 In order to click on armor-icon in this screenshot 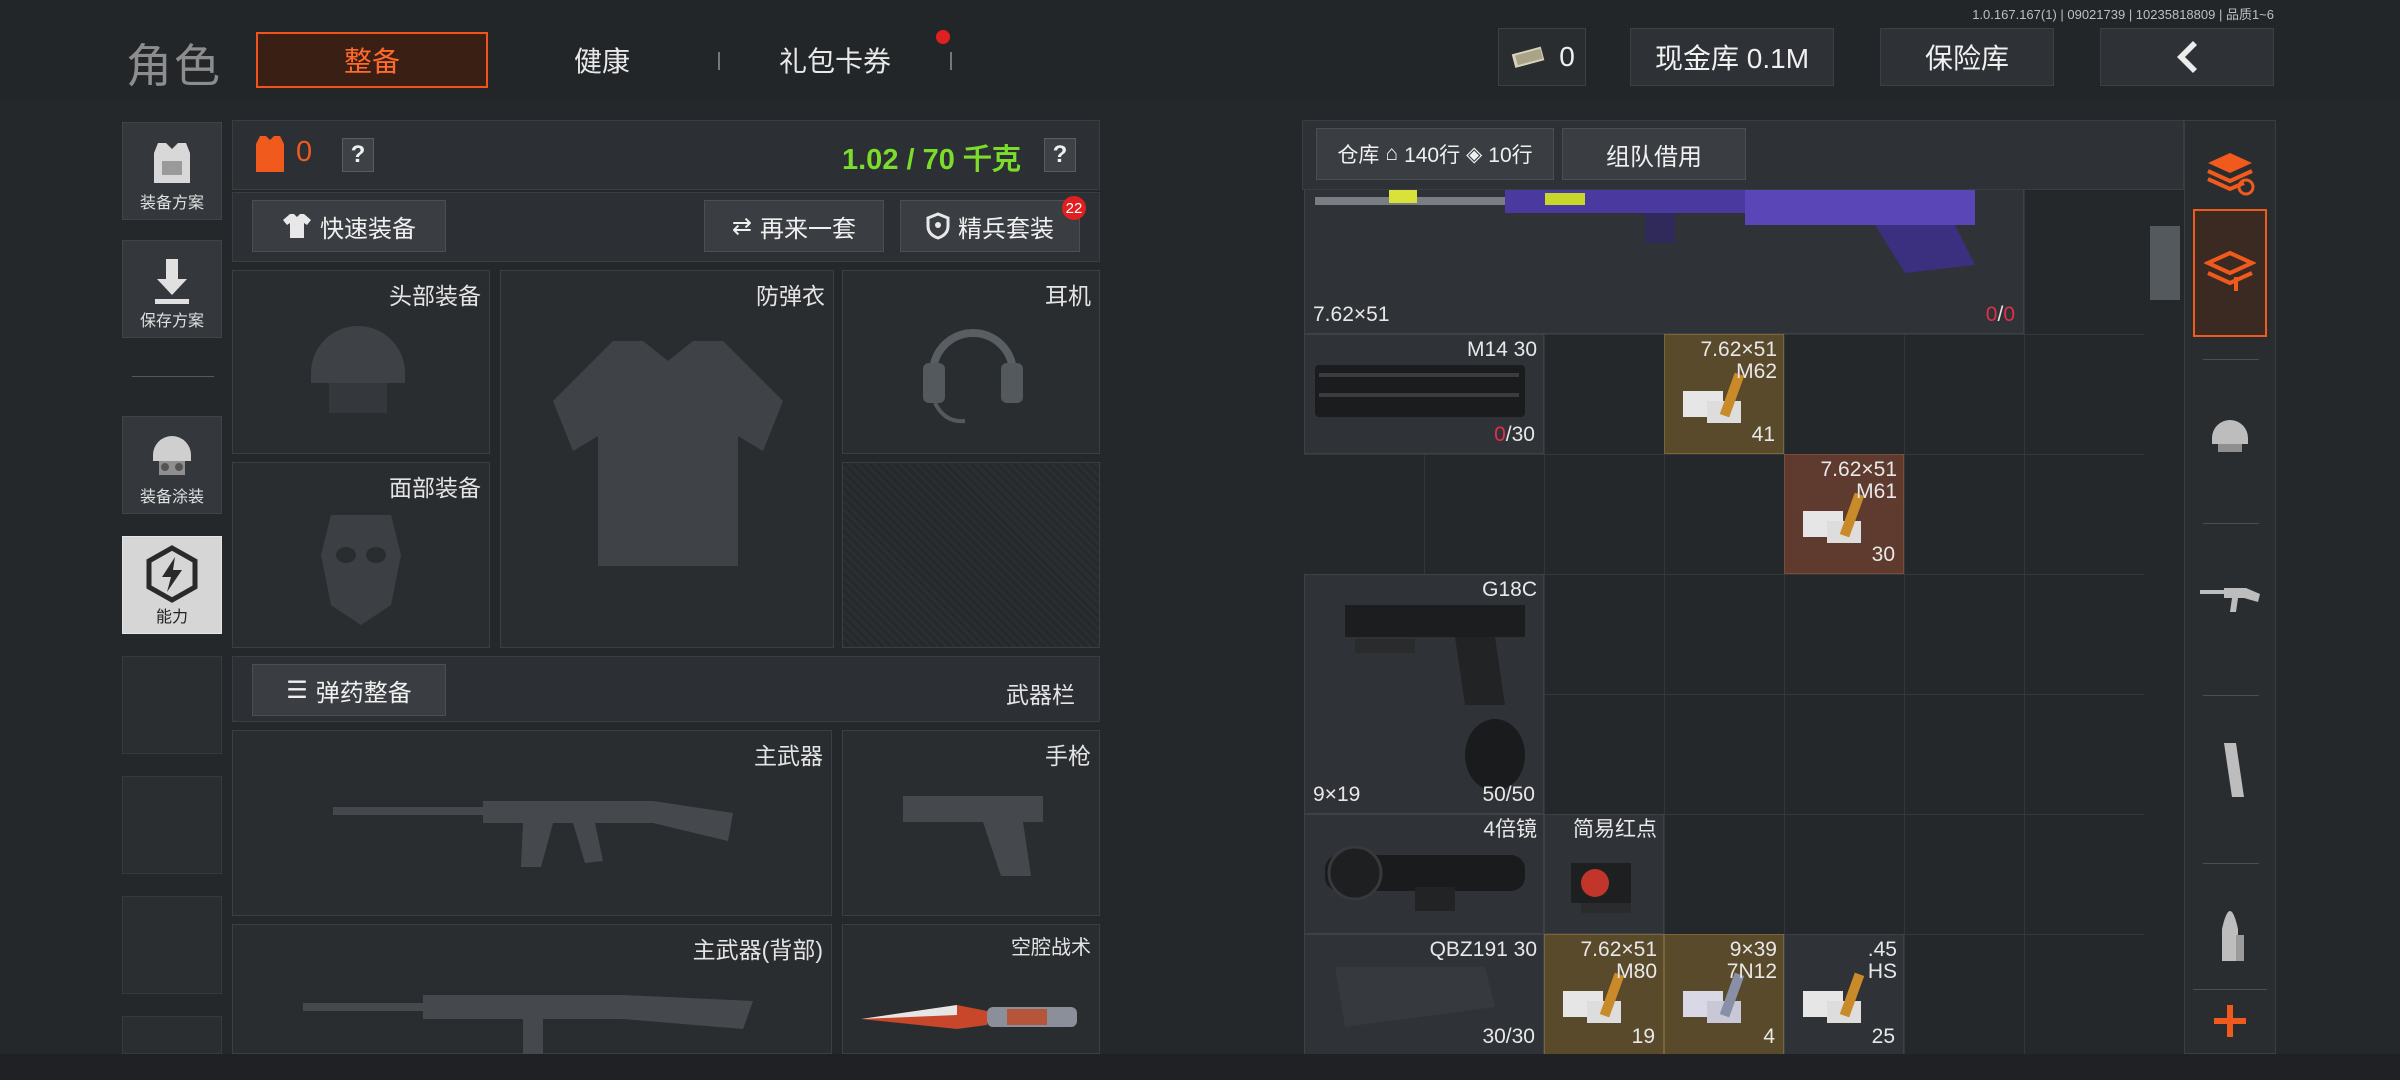, I will do `click(270, 154)`.